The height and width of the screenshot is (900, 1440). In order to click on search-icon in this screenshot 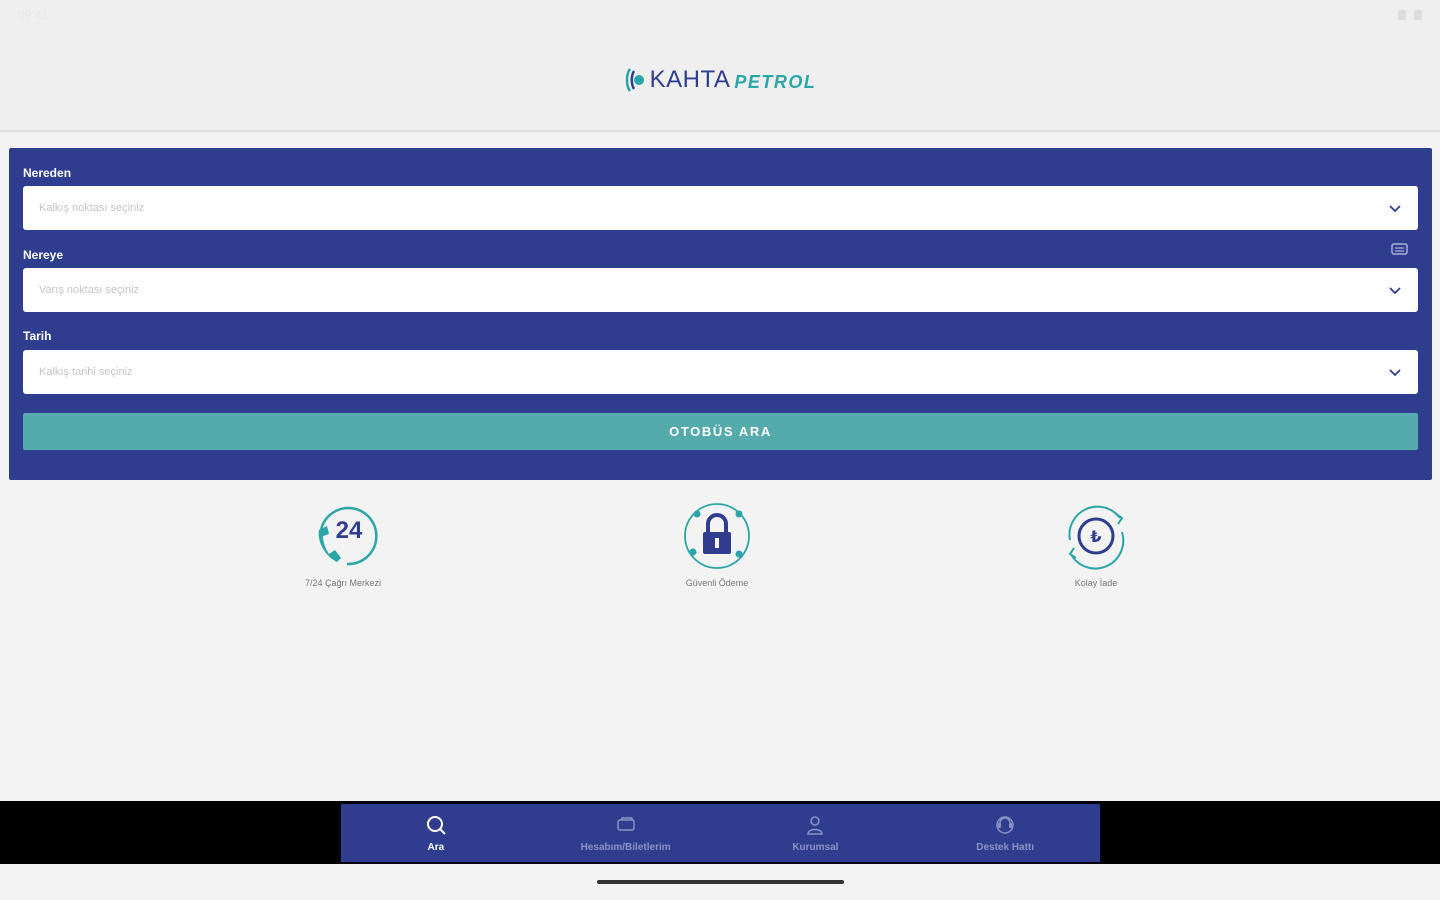, I will do `click(436, 825)`.